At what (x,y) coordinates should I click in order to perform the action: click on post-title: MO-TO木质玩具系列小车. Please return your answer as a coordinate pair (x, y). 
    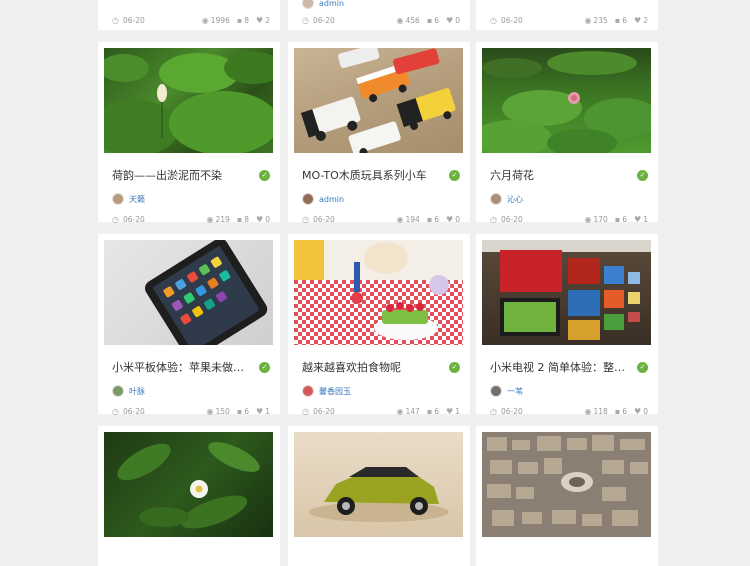
    Looking at the image, I should click on (364, 175).